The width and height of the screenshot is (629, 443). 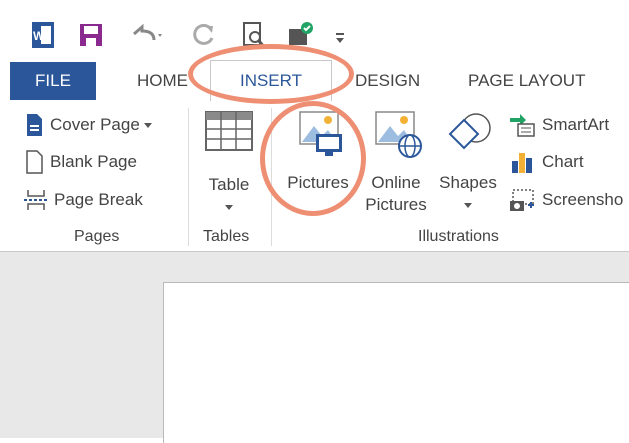 What do you see at coordinates (204, 35) in the screenshot?
I see `redo-icon` at bounding box center [204, 35].